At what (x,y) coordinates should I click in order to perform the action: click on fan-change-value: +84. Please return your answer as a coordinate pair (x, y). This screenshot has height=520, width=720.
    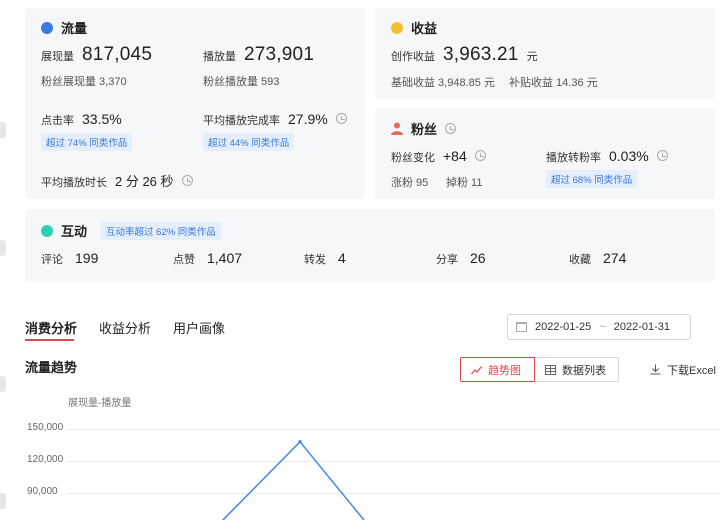
    Looking at the image, I should click on (455, 156).